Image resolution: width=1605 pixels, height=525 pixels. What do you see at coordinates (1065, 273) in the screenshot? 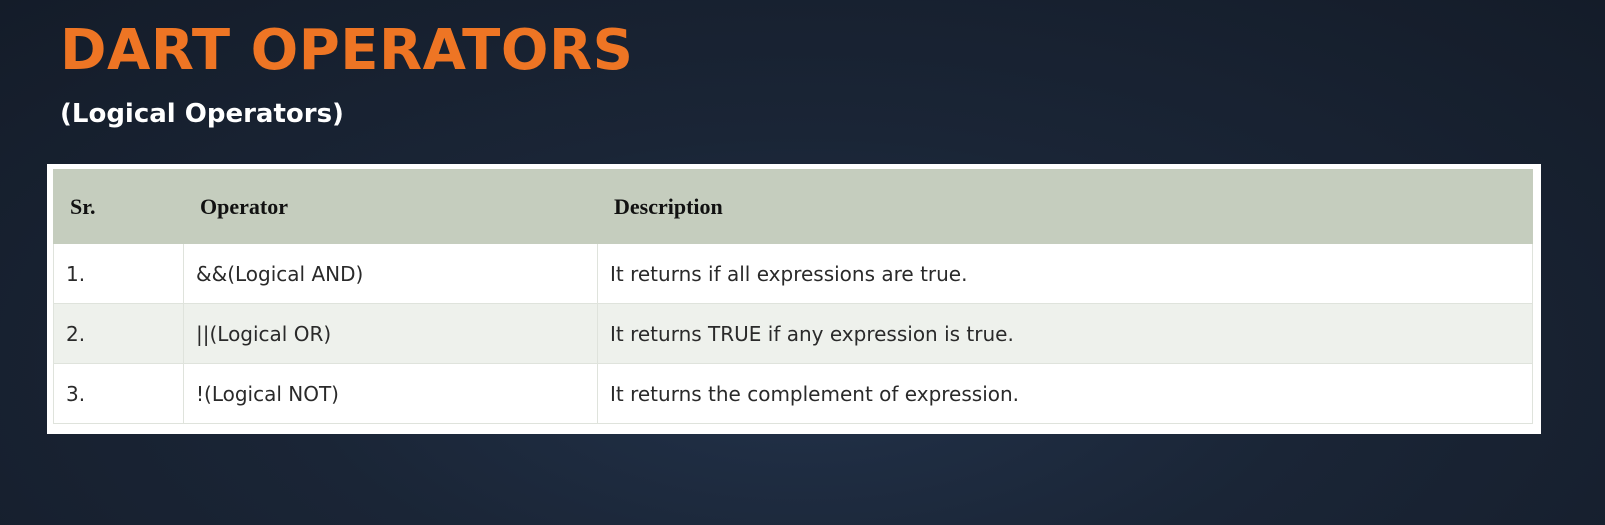
I see `cell-description: It returns if all expressions are true.` at bounding box center [1065, 273].